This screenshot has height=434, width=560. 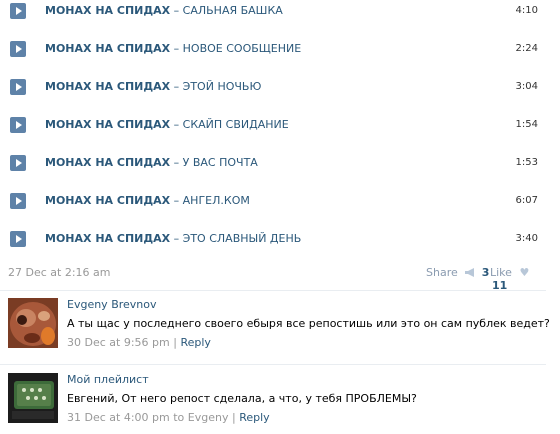 I want to click on track-title: ЭТО СЛАВНЫЙ ДЕНЬ, so click(x=242, y=238).